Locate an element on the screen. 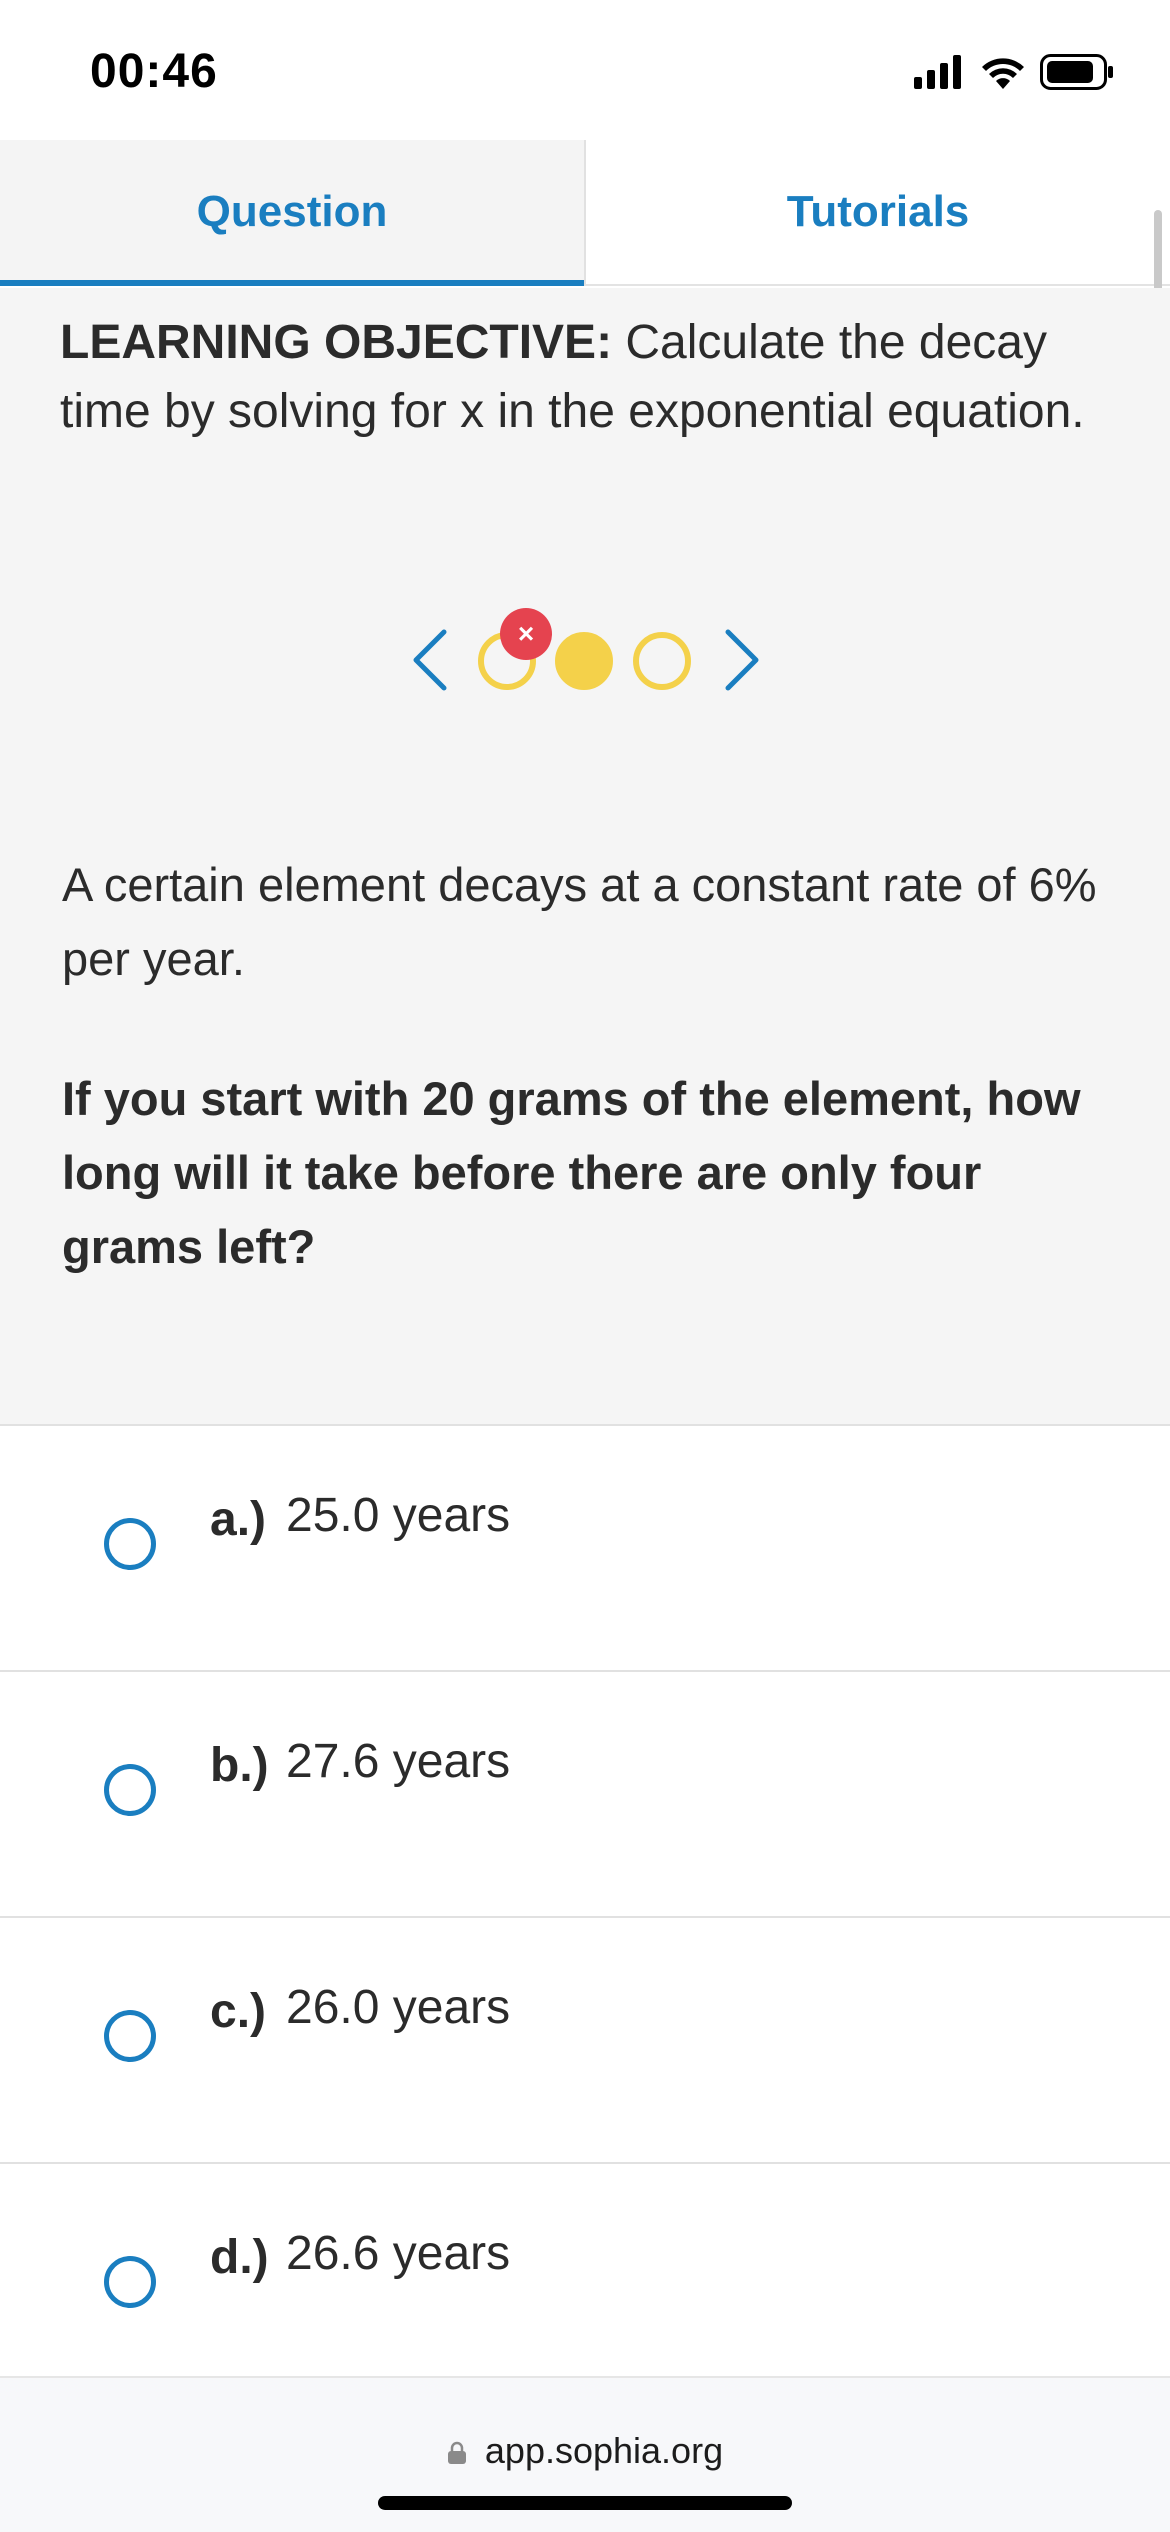 This screenshot has width=1170, height=2532. tab-bar: Question Tutorials is located at coordinates (585, 213).